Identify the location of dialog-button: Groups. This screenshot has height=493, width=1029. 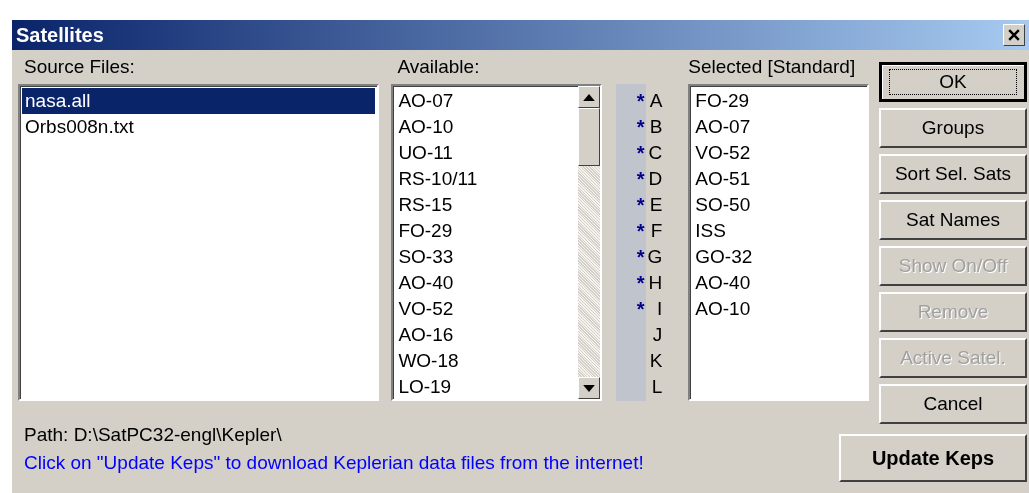
(953, 128).